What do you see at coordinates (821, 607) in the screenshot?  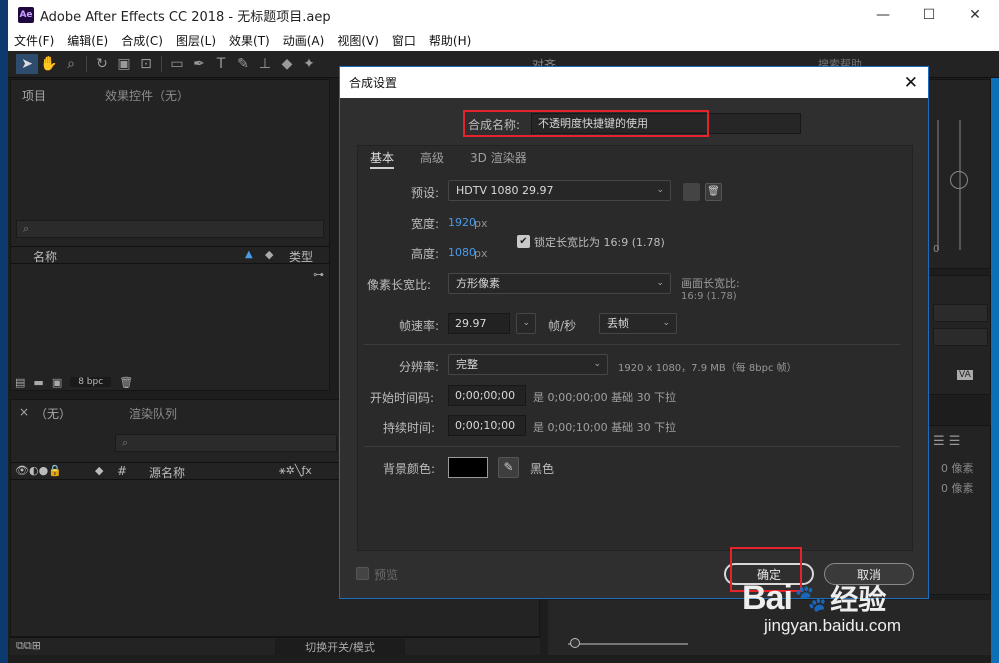 I see `baidu-watermark: Bai 🐾 经验 jingyan.baidu.com` at bounding box center [821, 607].